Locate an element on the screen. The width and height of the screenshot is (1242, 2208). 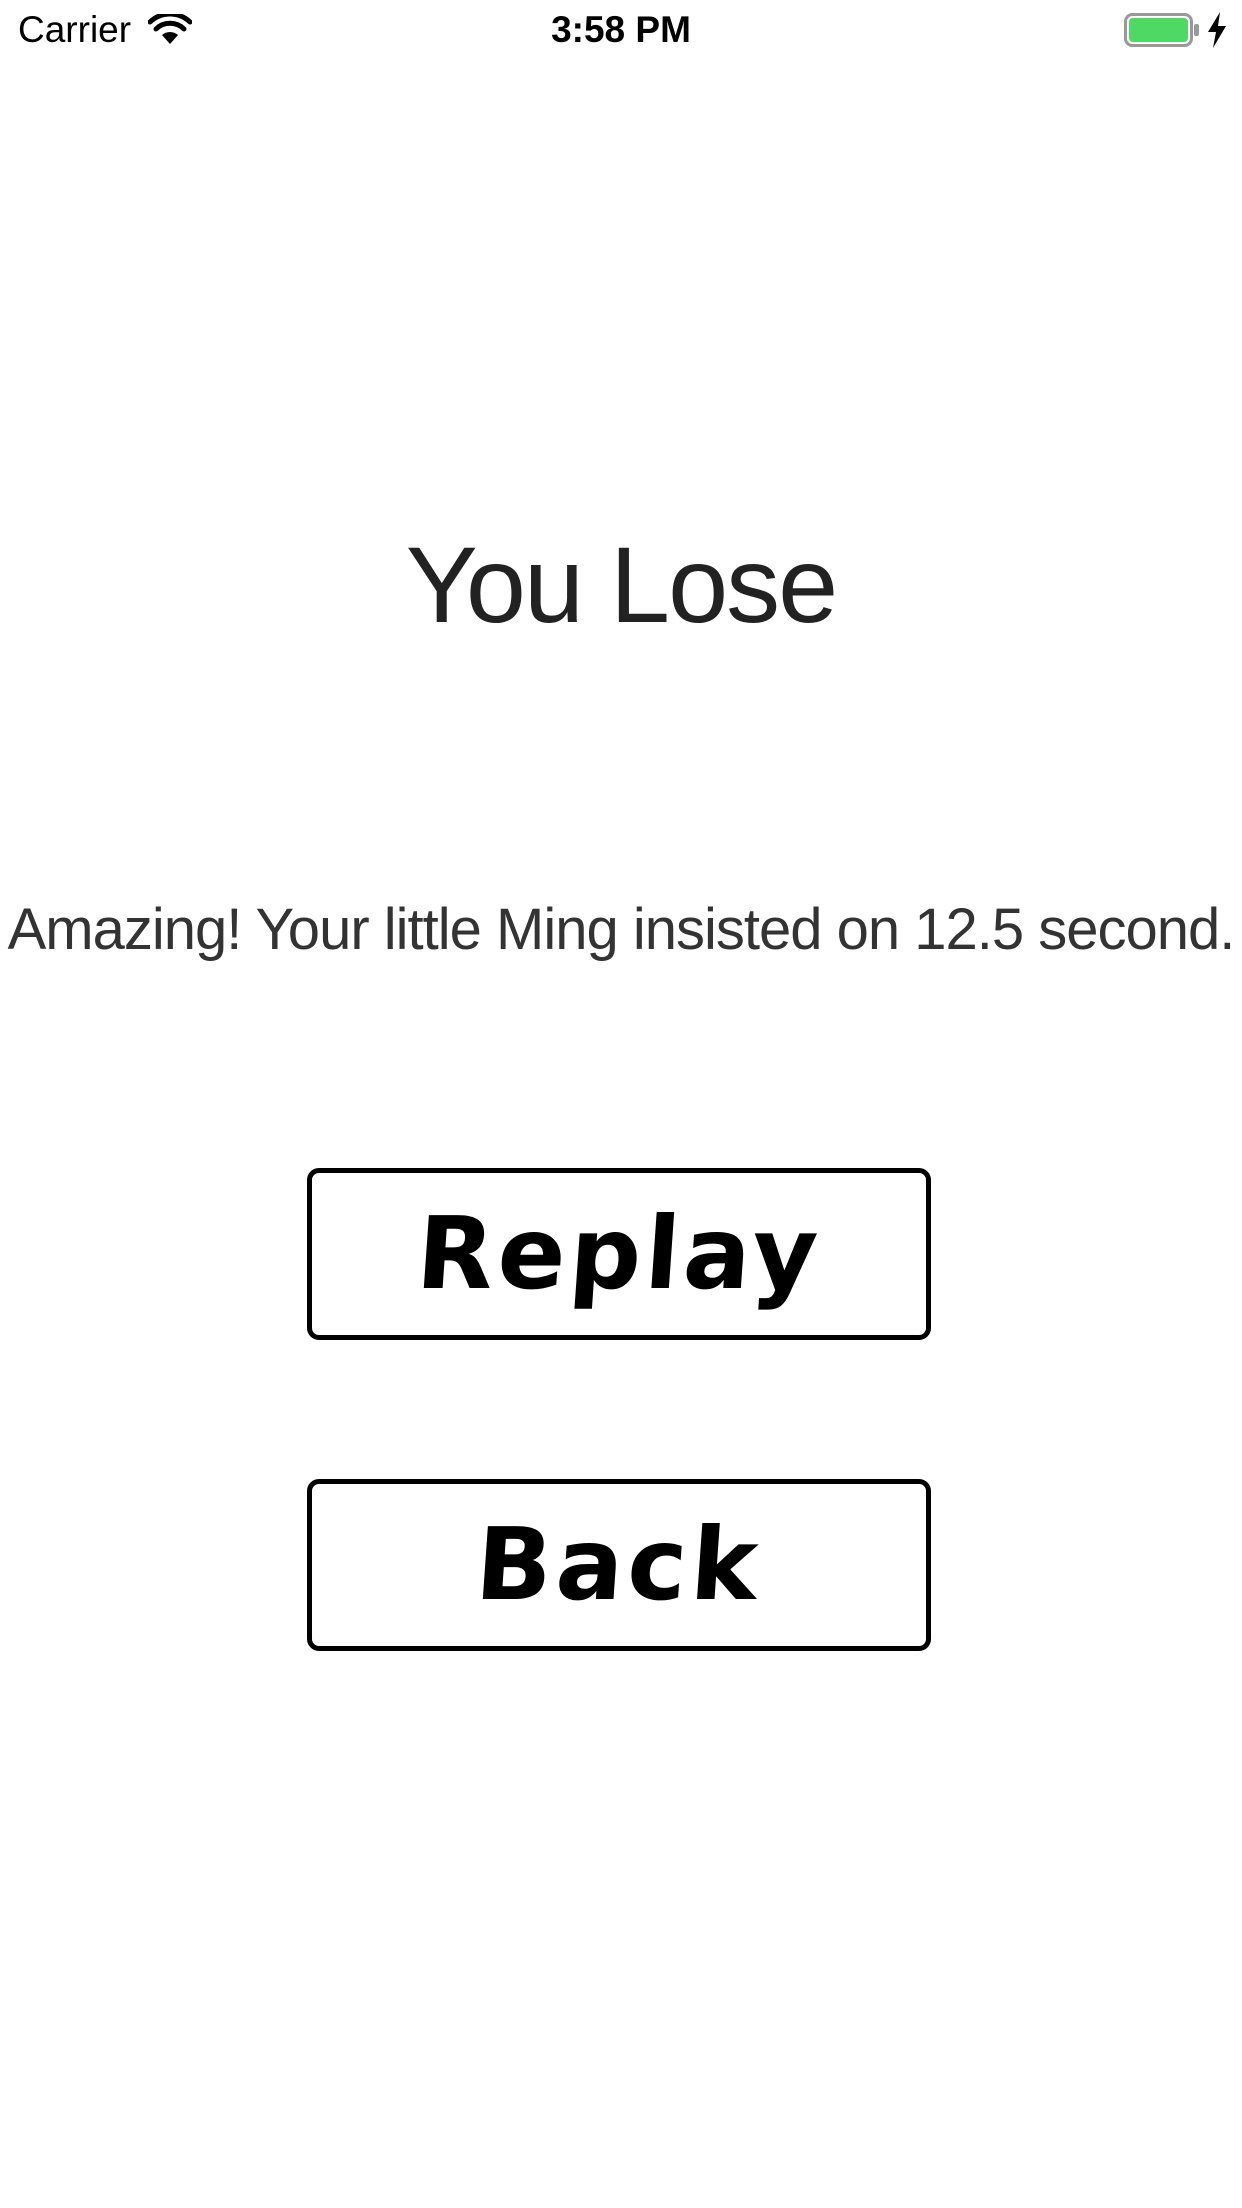
battery-icon is located at coordinates (1161, 30).